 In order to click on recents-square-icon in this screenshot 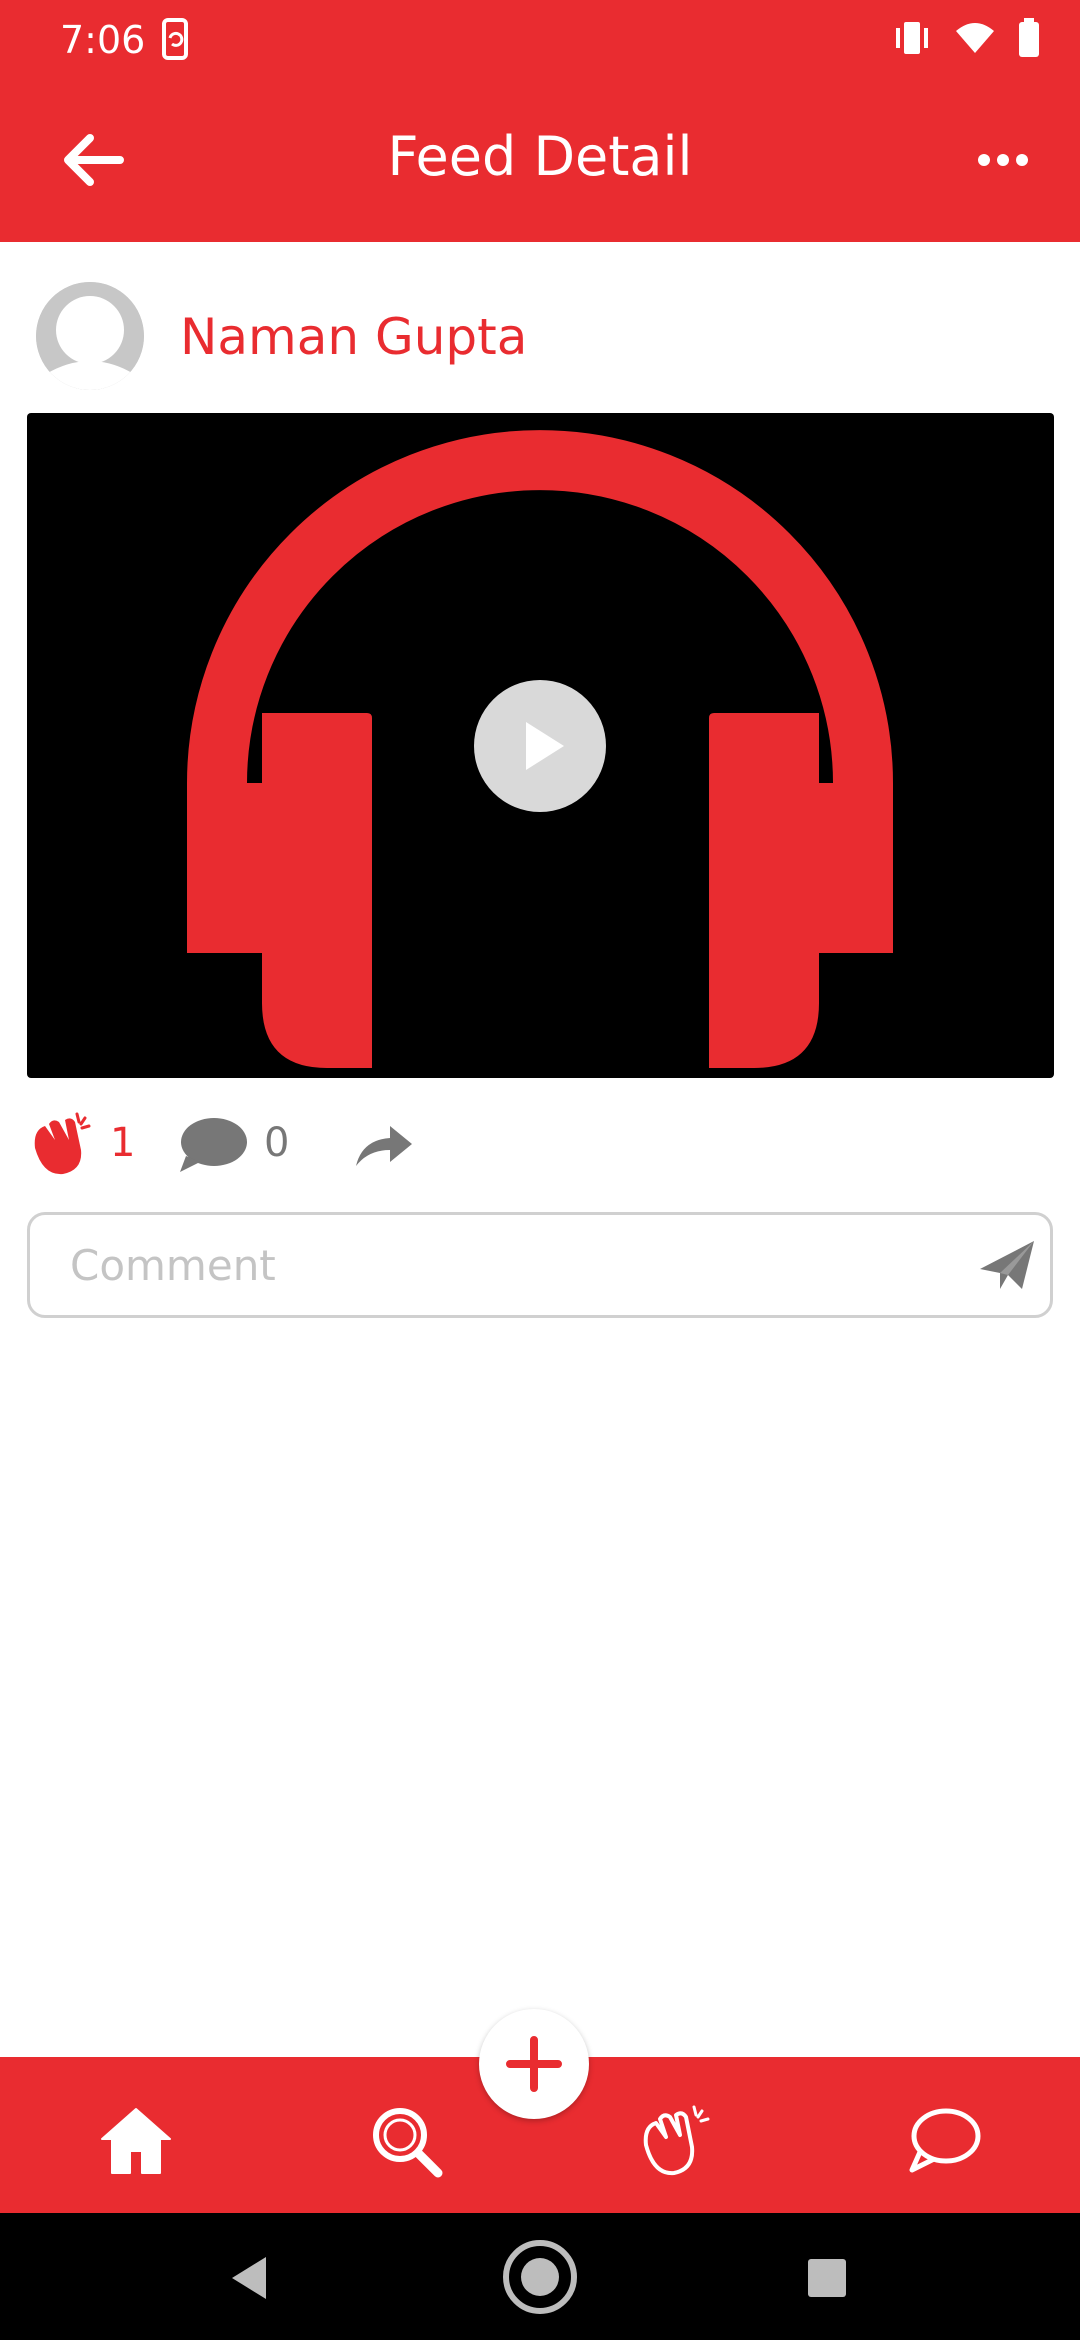, I will do `click(827, 2278)`.